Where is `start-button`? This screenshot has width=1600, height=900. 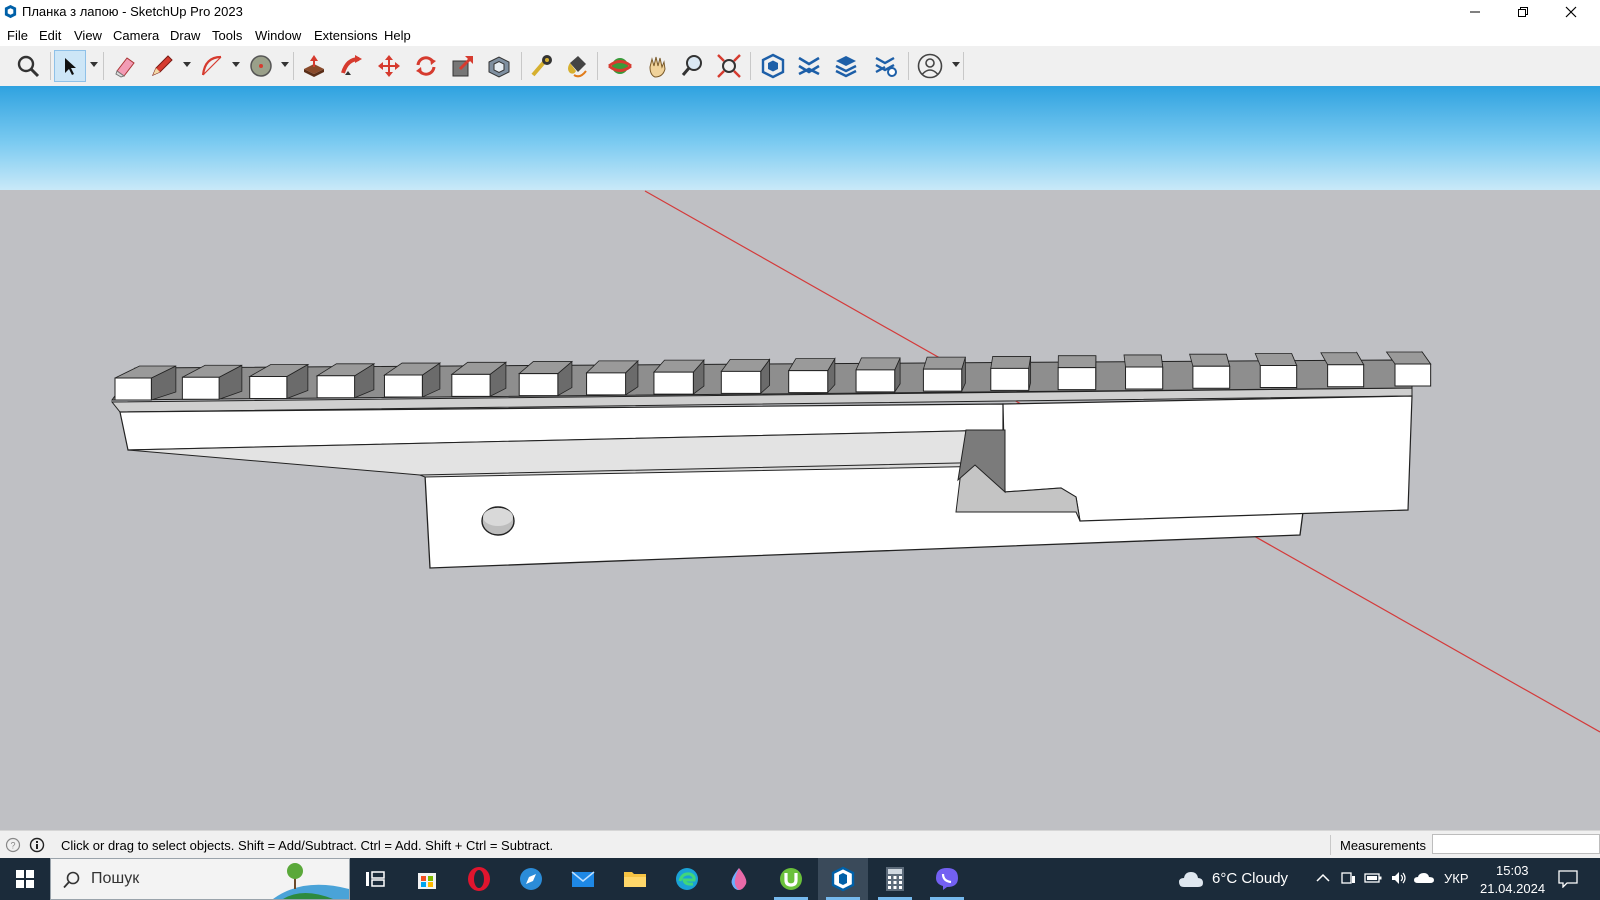 start-button is located at coordinates (25, 879).